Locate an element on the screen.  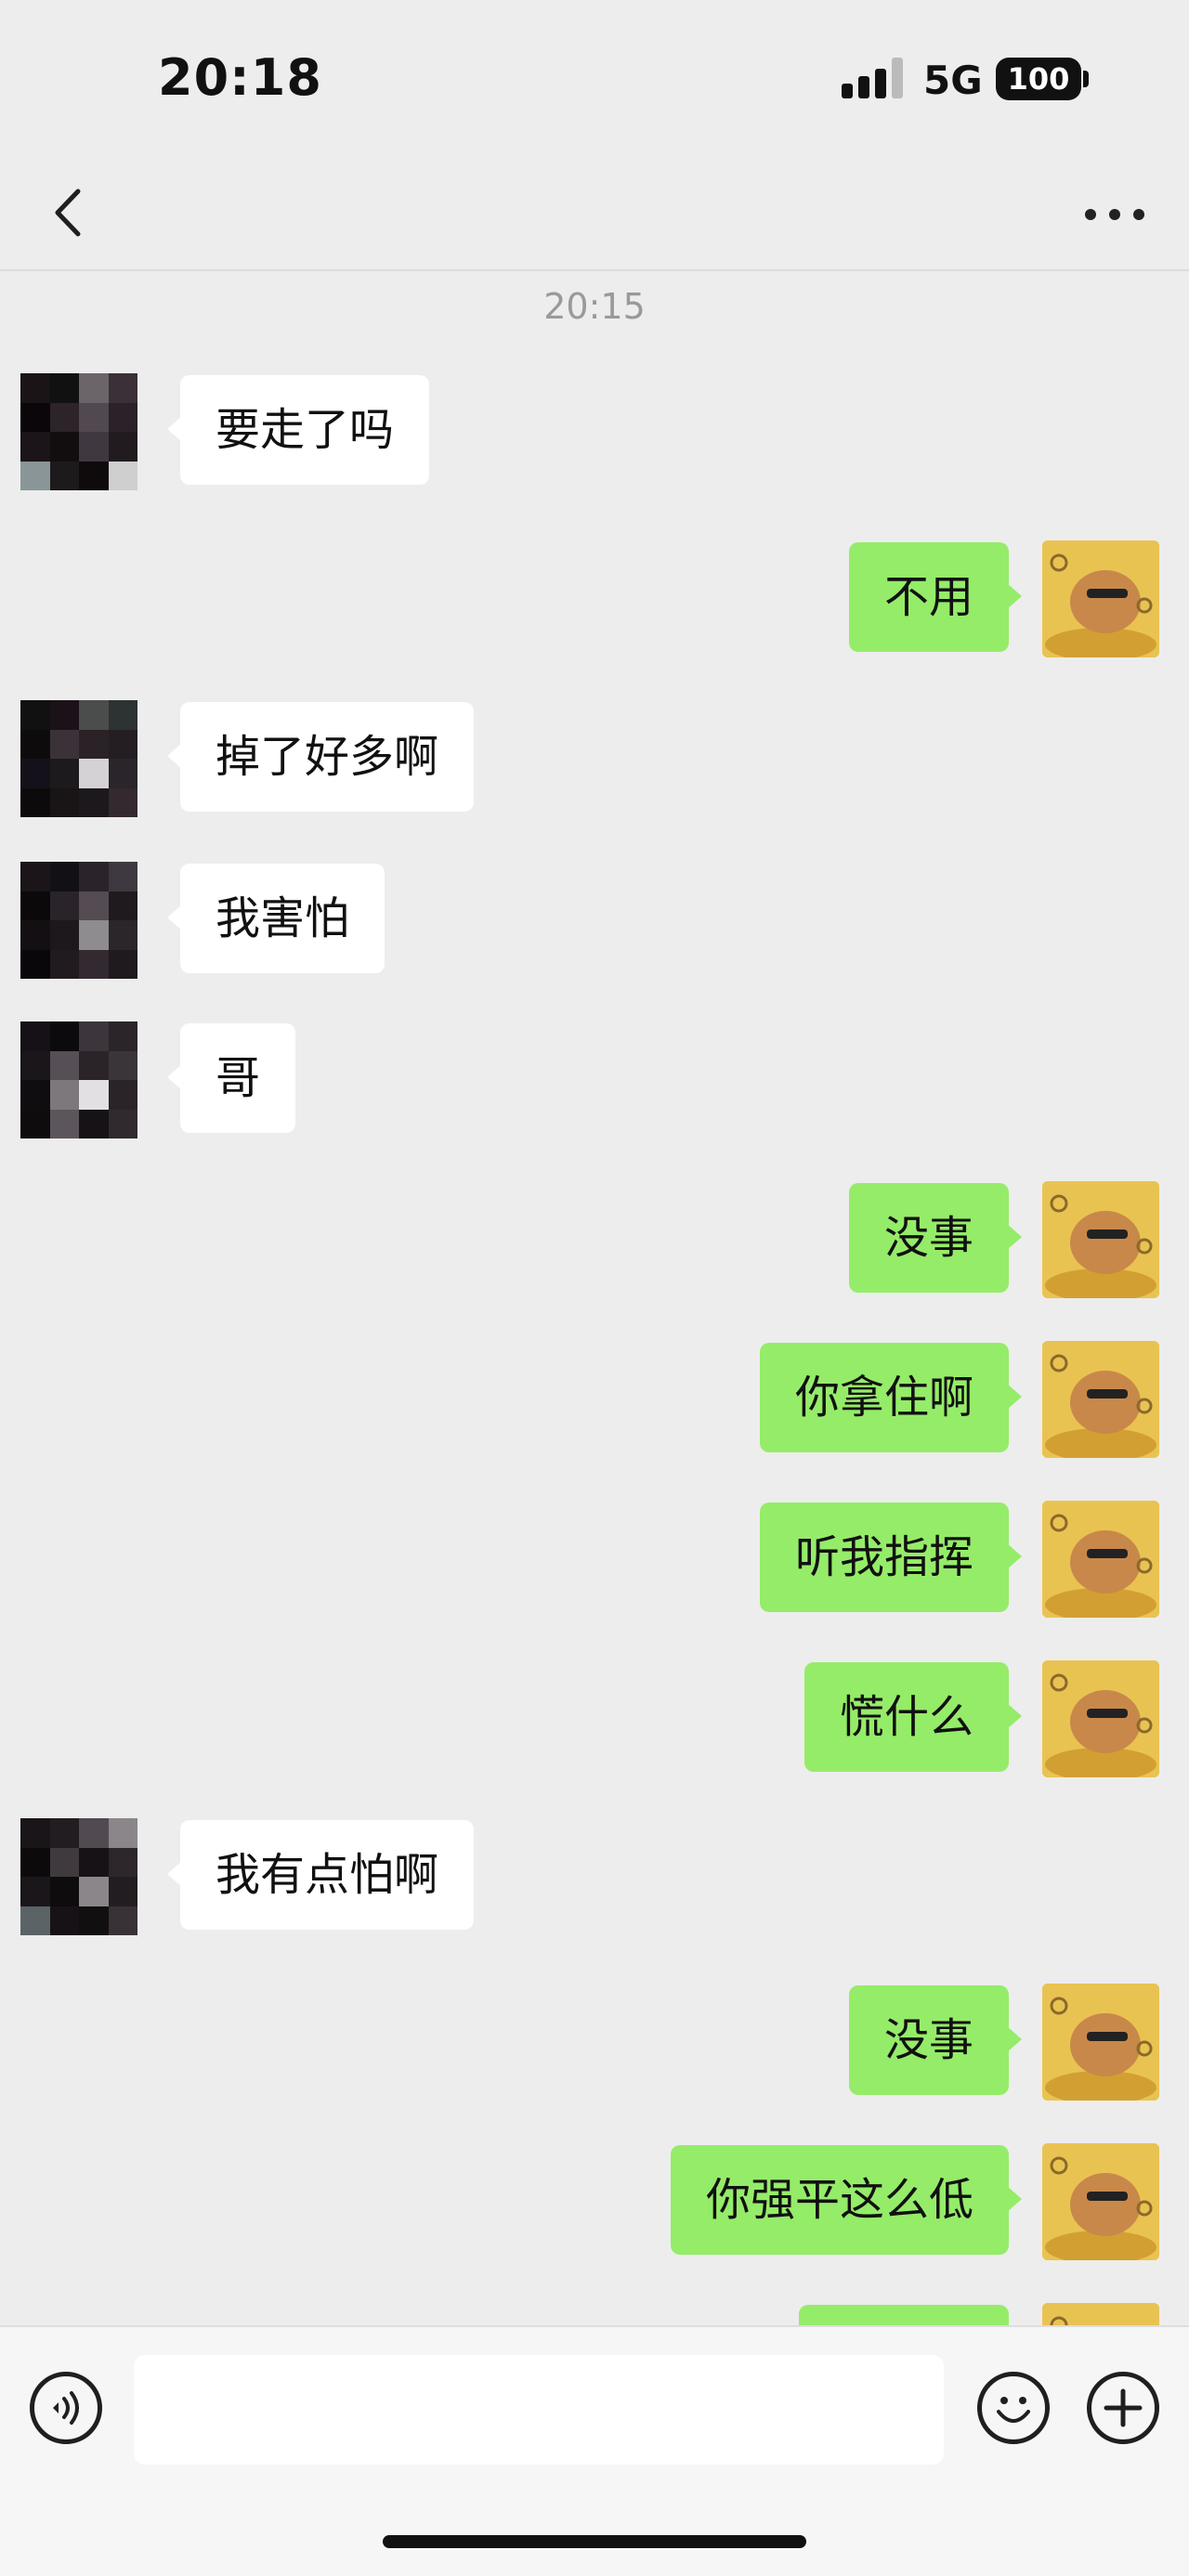
nav-bar is located at coordinates (594, 214).